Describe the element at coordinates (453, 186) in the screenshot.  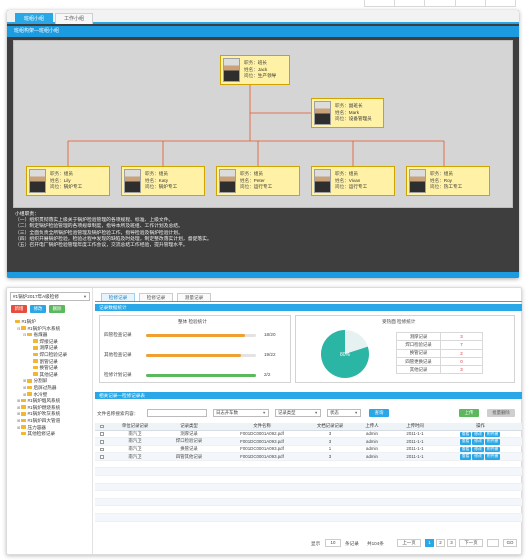
I see `member-dept: 热工专工` at that location.